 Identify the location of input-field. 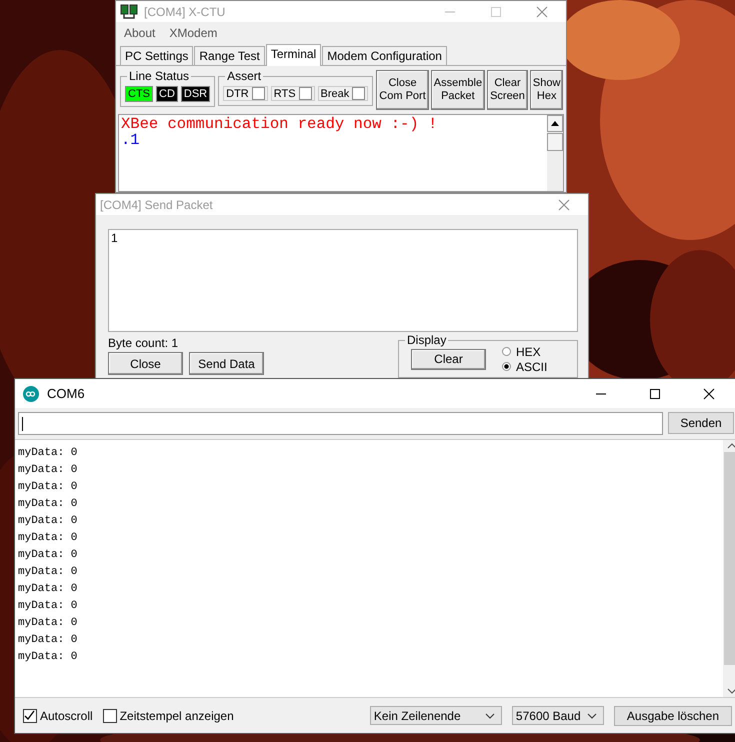
(340, 423).